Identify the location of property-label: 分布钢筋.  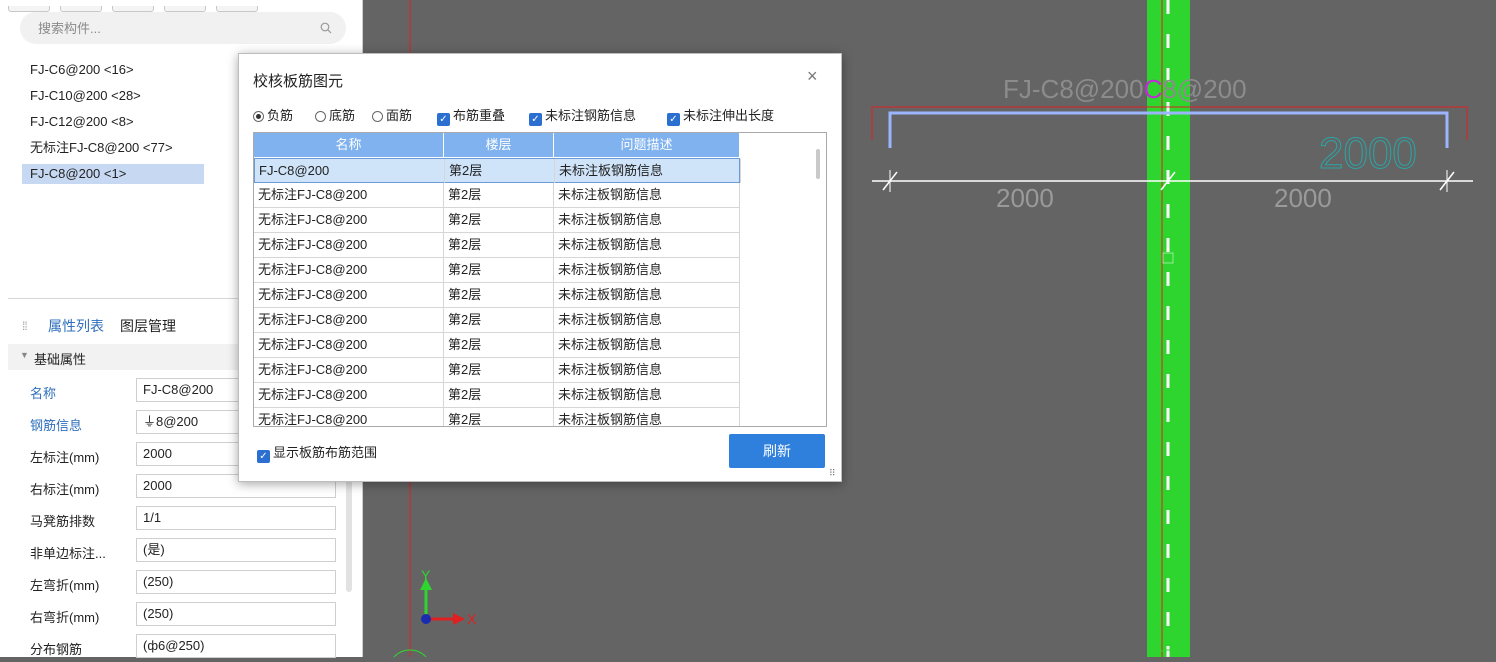
(56, 649).